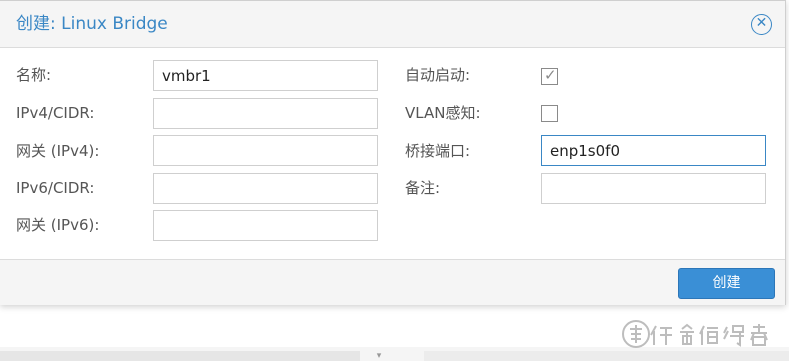 The image size is (789, 361). What do you see at coordinates (695, 334) in the screenshot?
I see `watermark-logo` at bounding box center [695, 334].